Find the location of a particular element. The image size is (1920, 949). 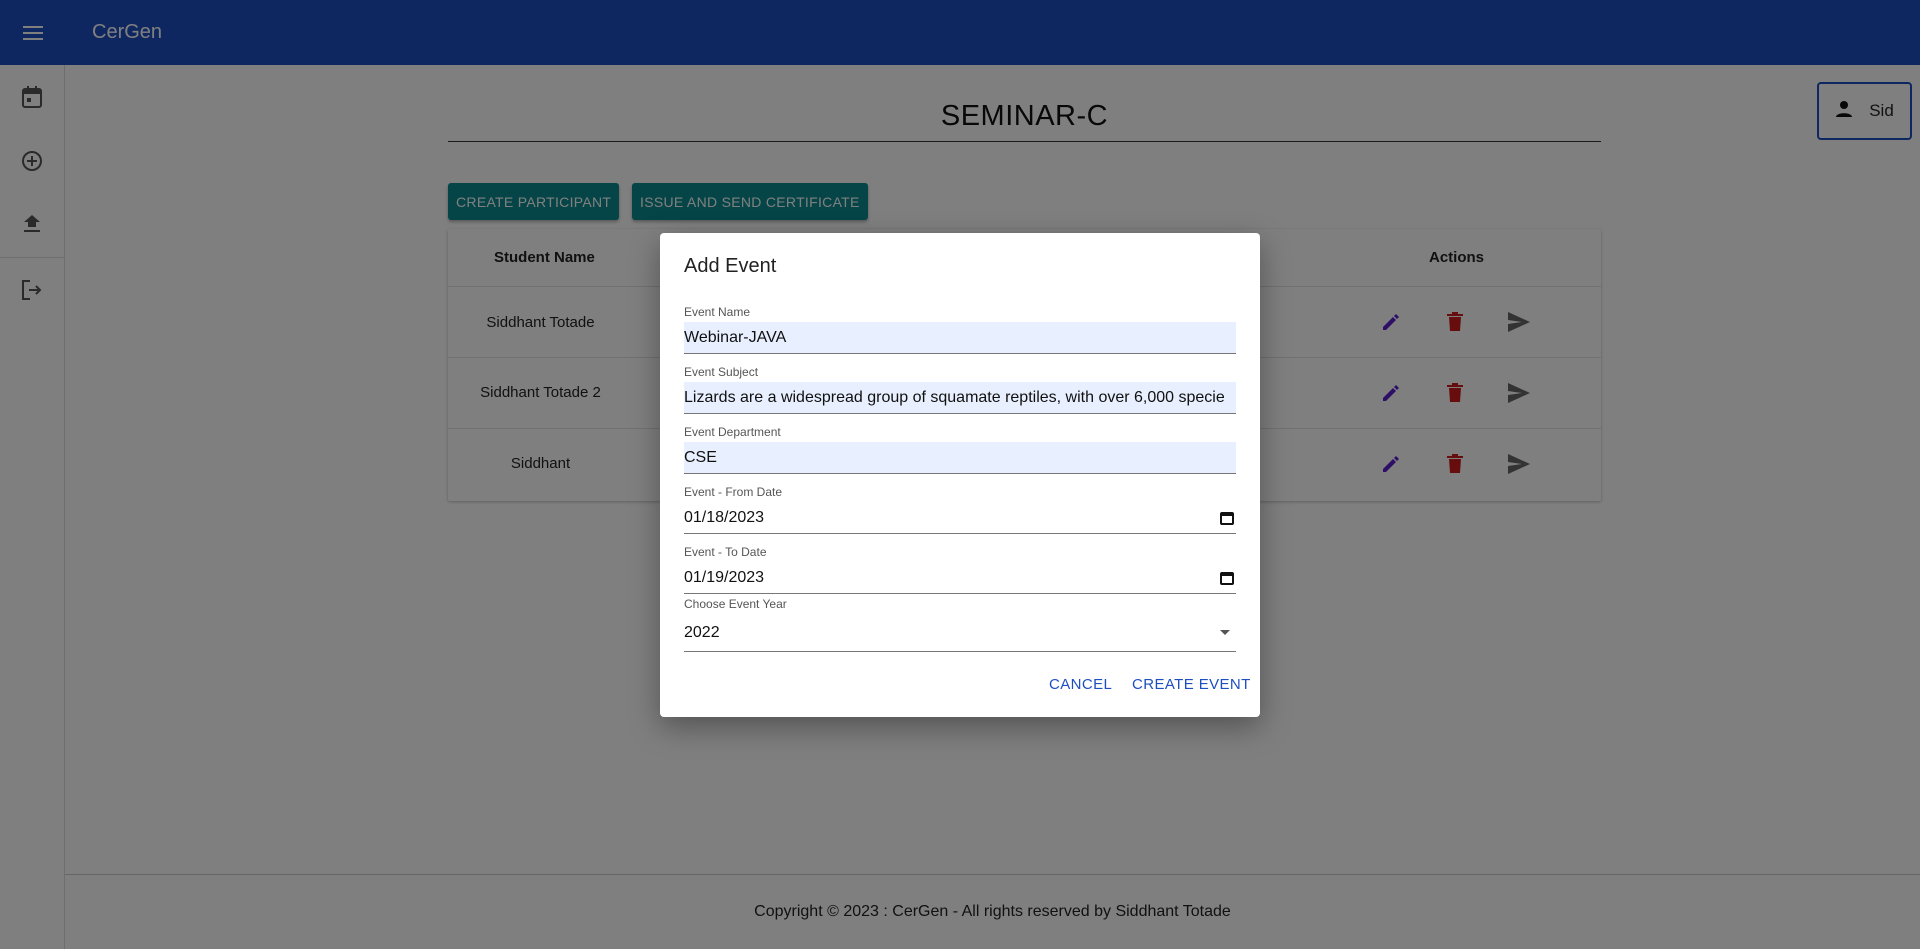

event-name-input: Webinar-JAVA is located at coordinates (960, 338).